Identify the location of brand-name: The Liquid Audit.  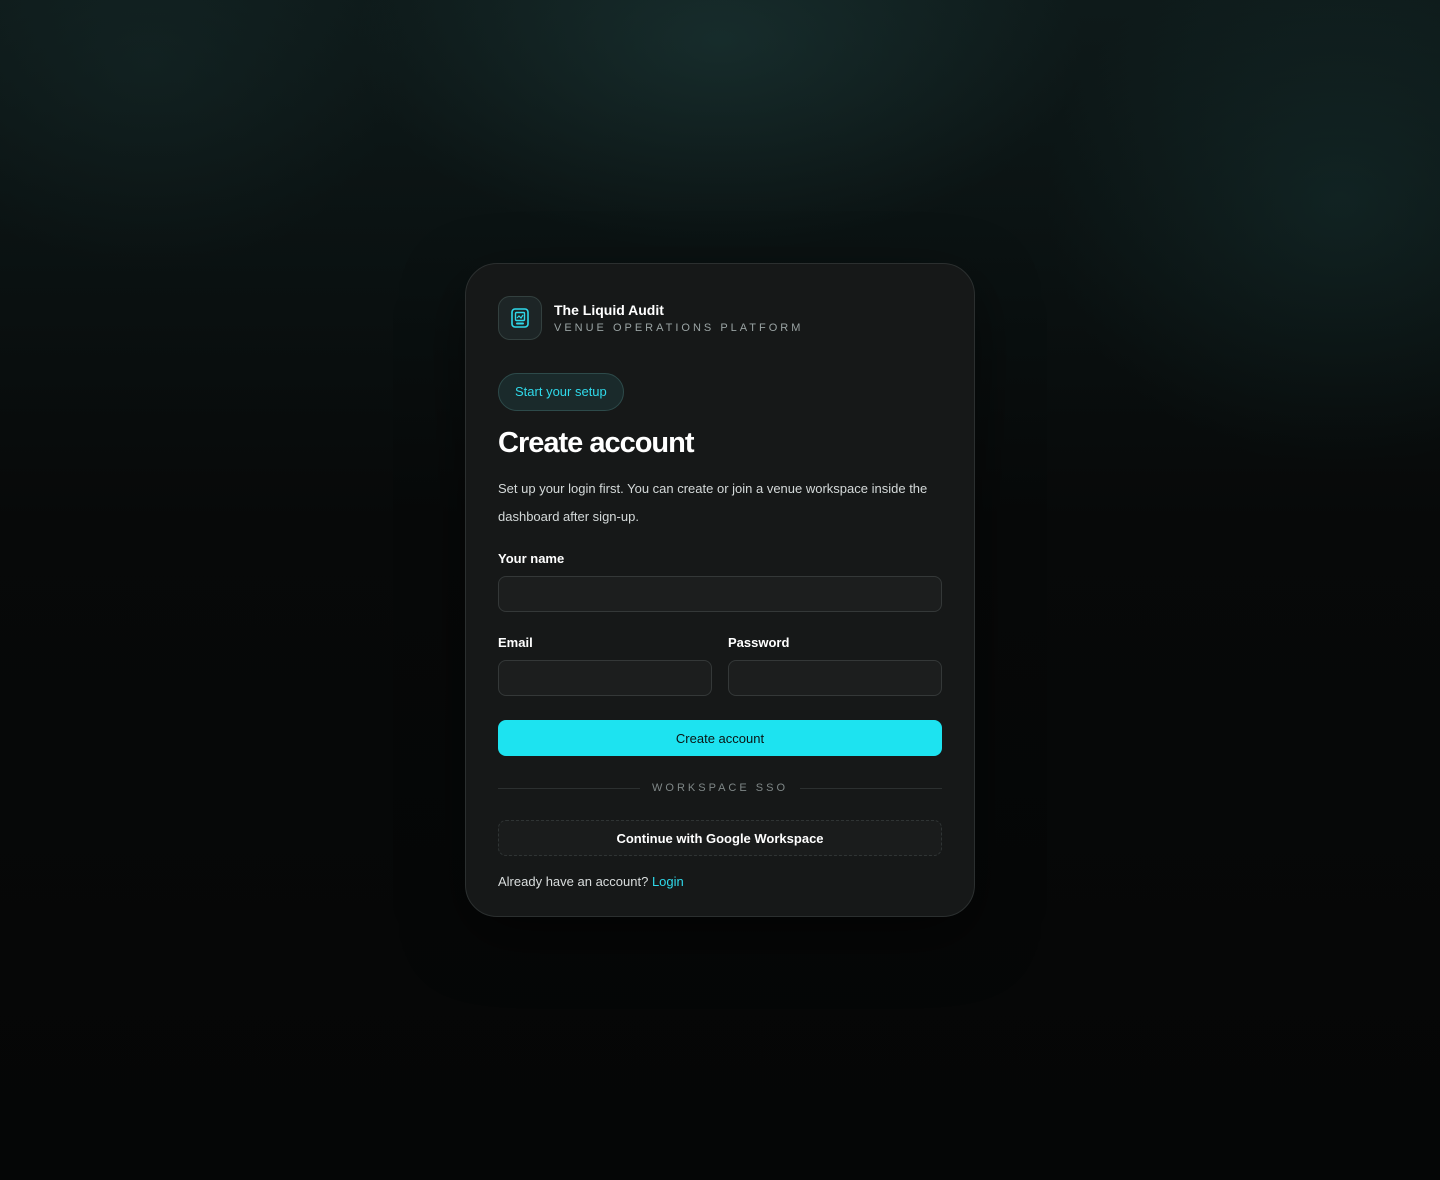
(609, 309).